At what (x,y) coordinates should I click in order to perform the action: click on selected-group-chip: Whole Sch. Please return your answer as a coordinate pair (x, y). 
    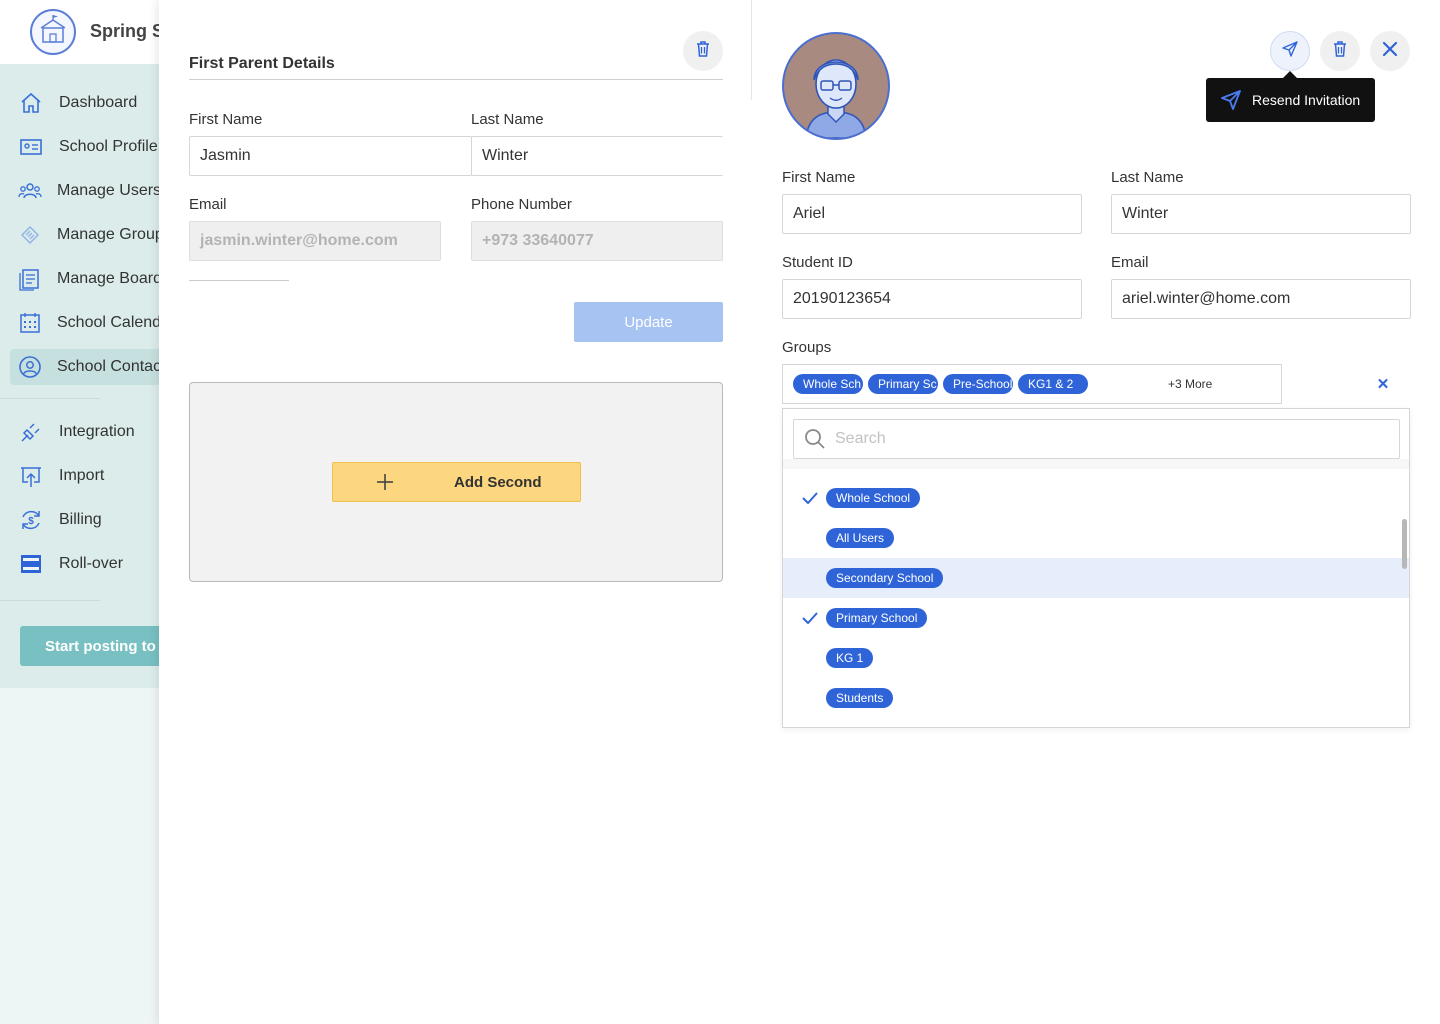
    Looking at the image, I should click on (828, 384).